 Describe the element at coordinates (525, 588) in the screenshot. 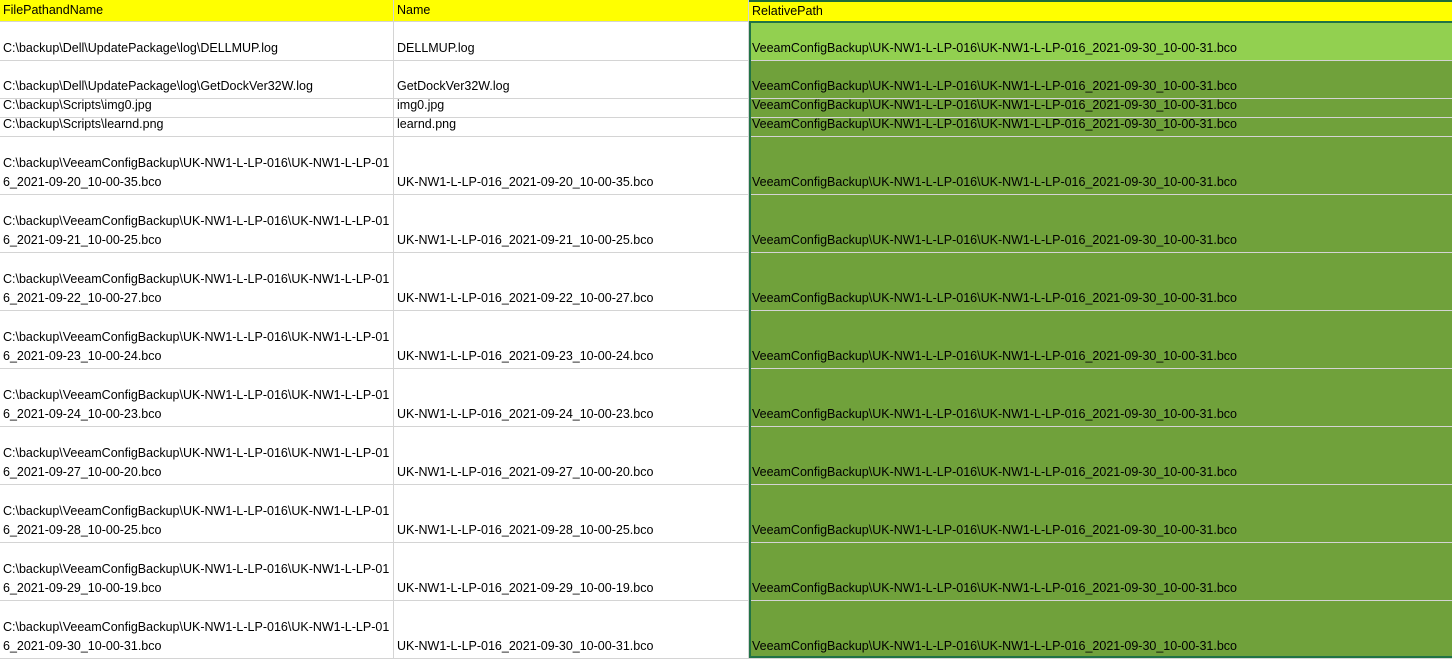

I see `cell-text: UK-NW1-L-LP-016_2021-09-29_10-00-19.bco` at that location.